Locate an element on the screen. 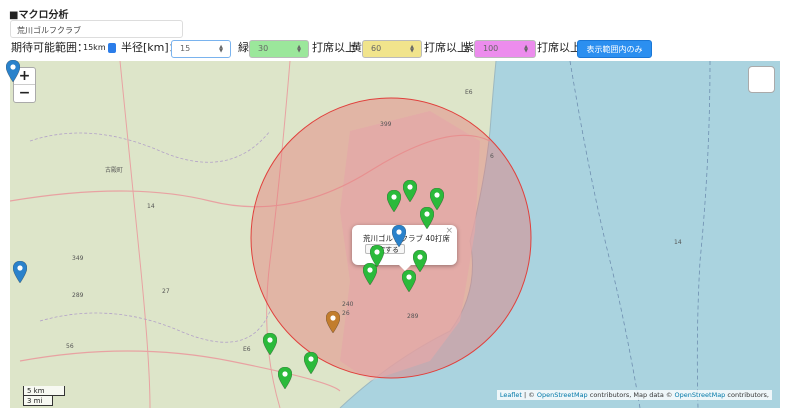 Image resolution: width=788 pixels, height=416 pixels. popup-text: 荒川ゴルフクラブ 40打席 is located at coordinates (406, 238).